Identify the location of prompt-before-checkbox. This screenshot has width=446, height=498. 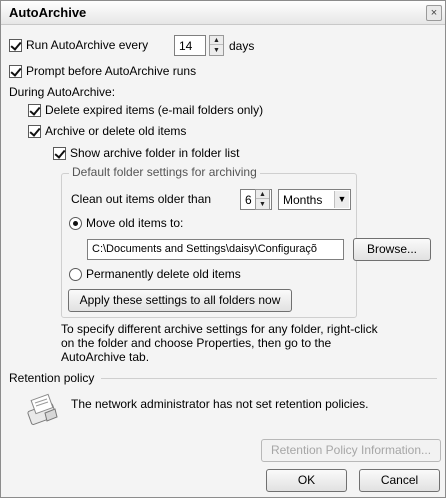
(15, 71).